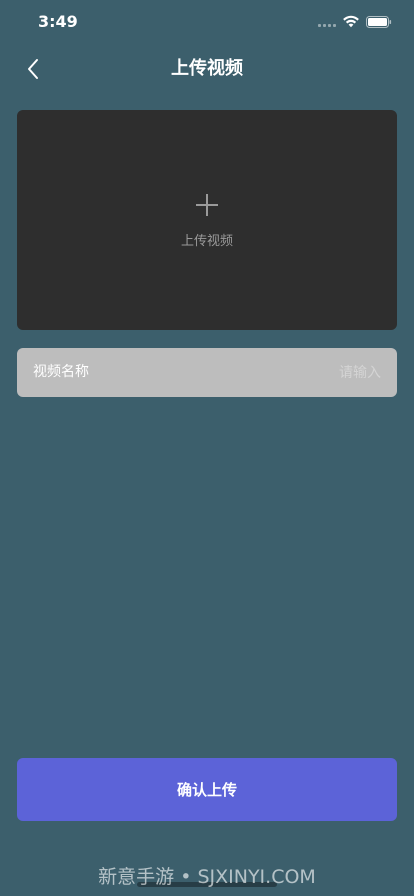 This screenshot has height=896, width=414. What do you see at coordinates (207, 22) in the screenshot?
I see `status-bar: 3:49` at bounding box center [207, 22].